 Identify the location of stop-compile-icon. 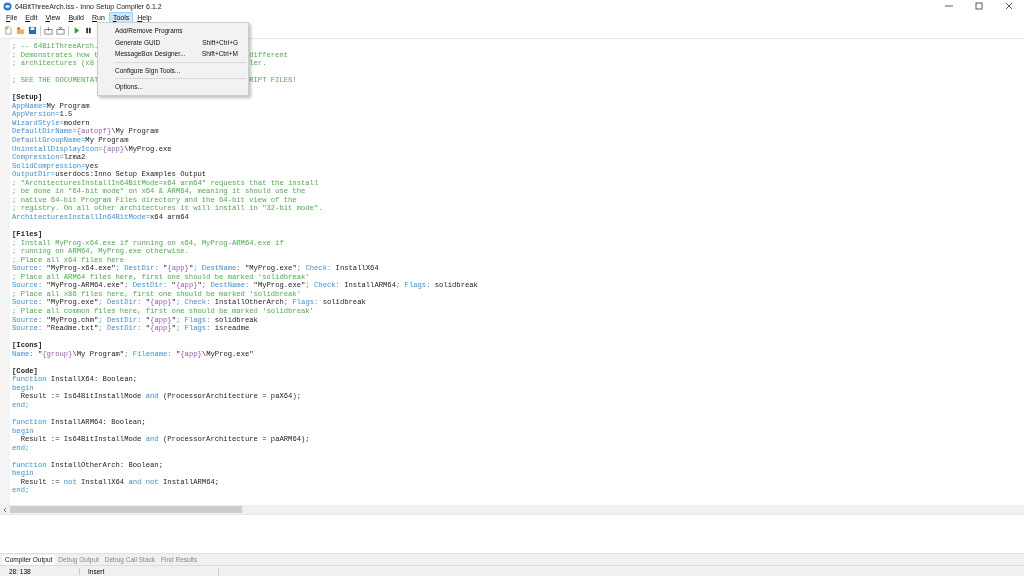
(60, 30).